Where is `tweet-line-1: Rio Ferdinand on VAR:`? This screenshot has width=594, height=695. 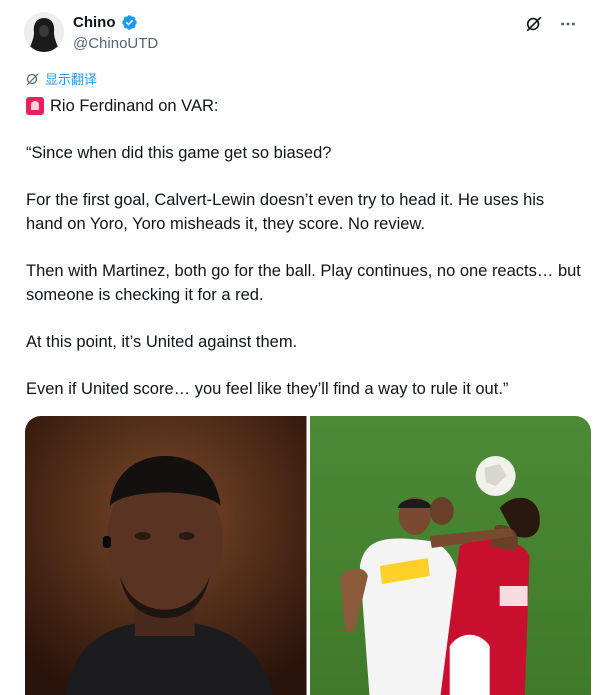 tweet-line-1: Rio Ferdinand on VAR: is located at coordinates (303, 106).